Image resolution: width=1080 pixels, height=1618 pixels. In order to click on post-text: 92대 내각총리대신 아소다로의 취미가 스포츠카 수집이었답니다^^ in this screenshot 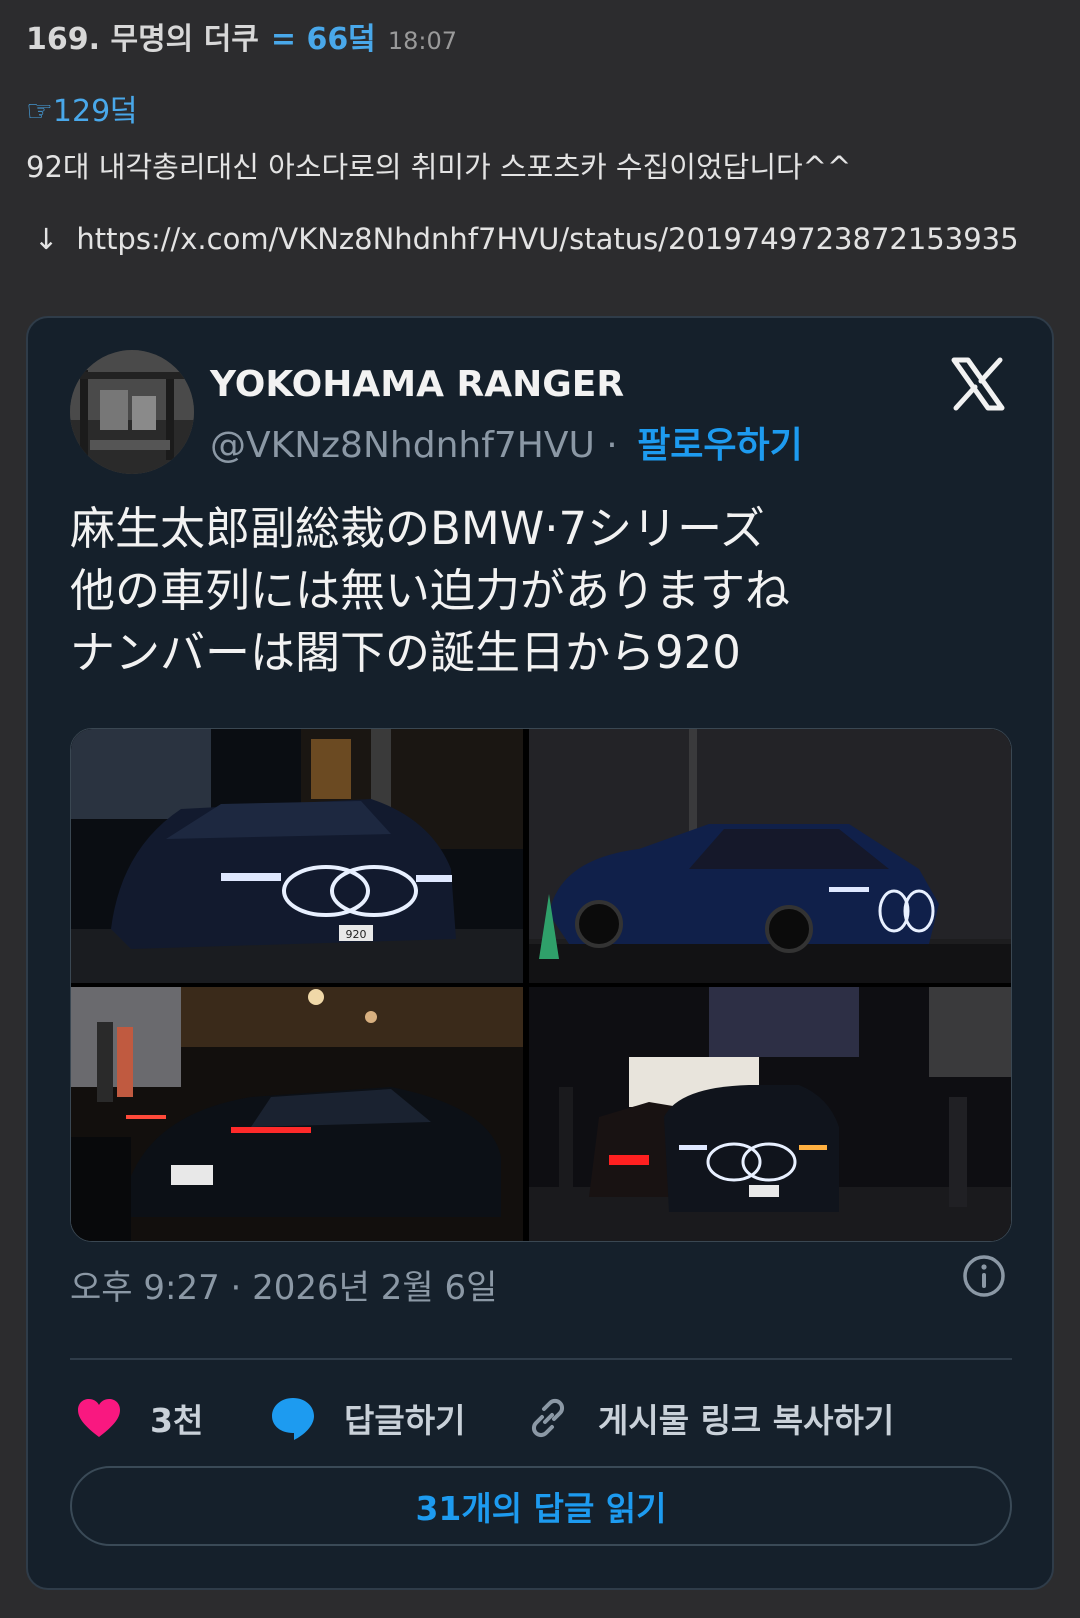, I will do `click(439, 167)`.